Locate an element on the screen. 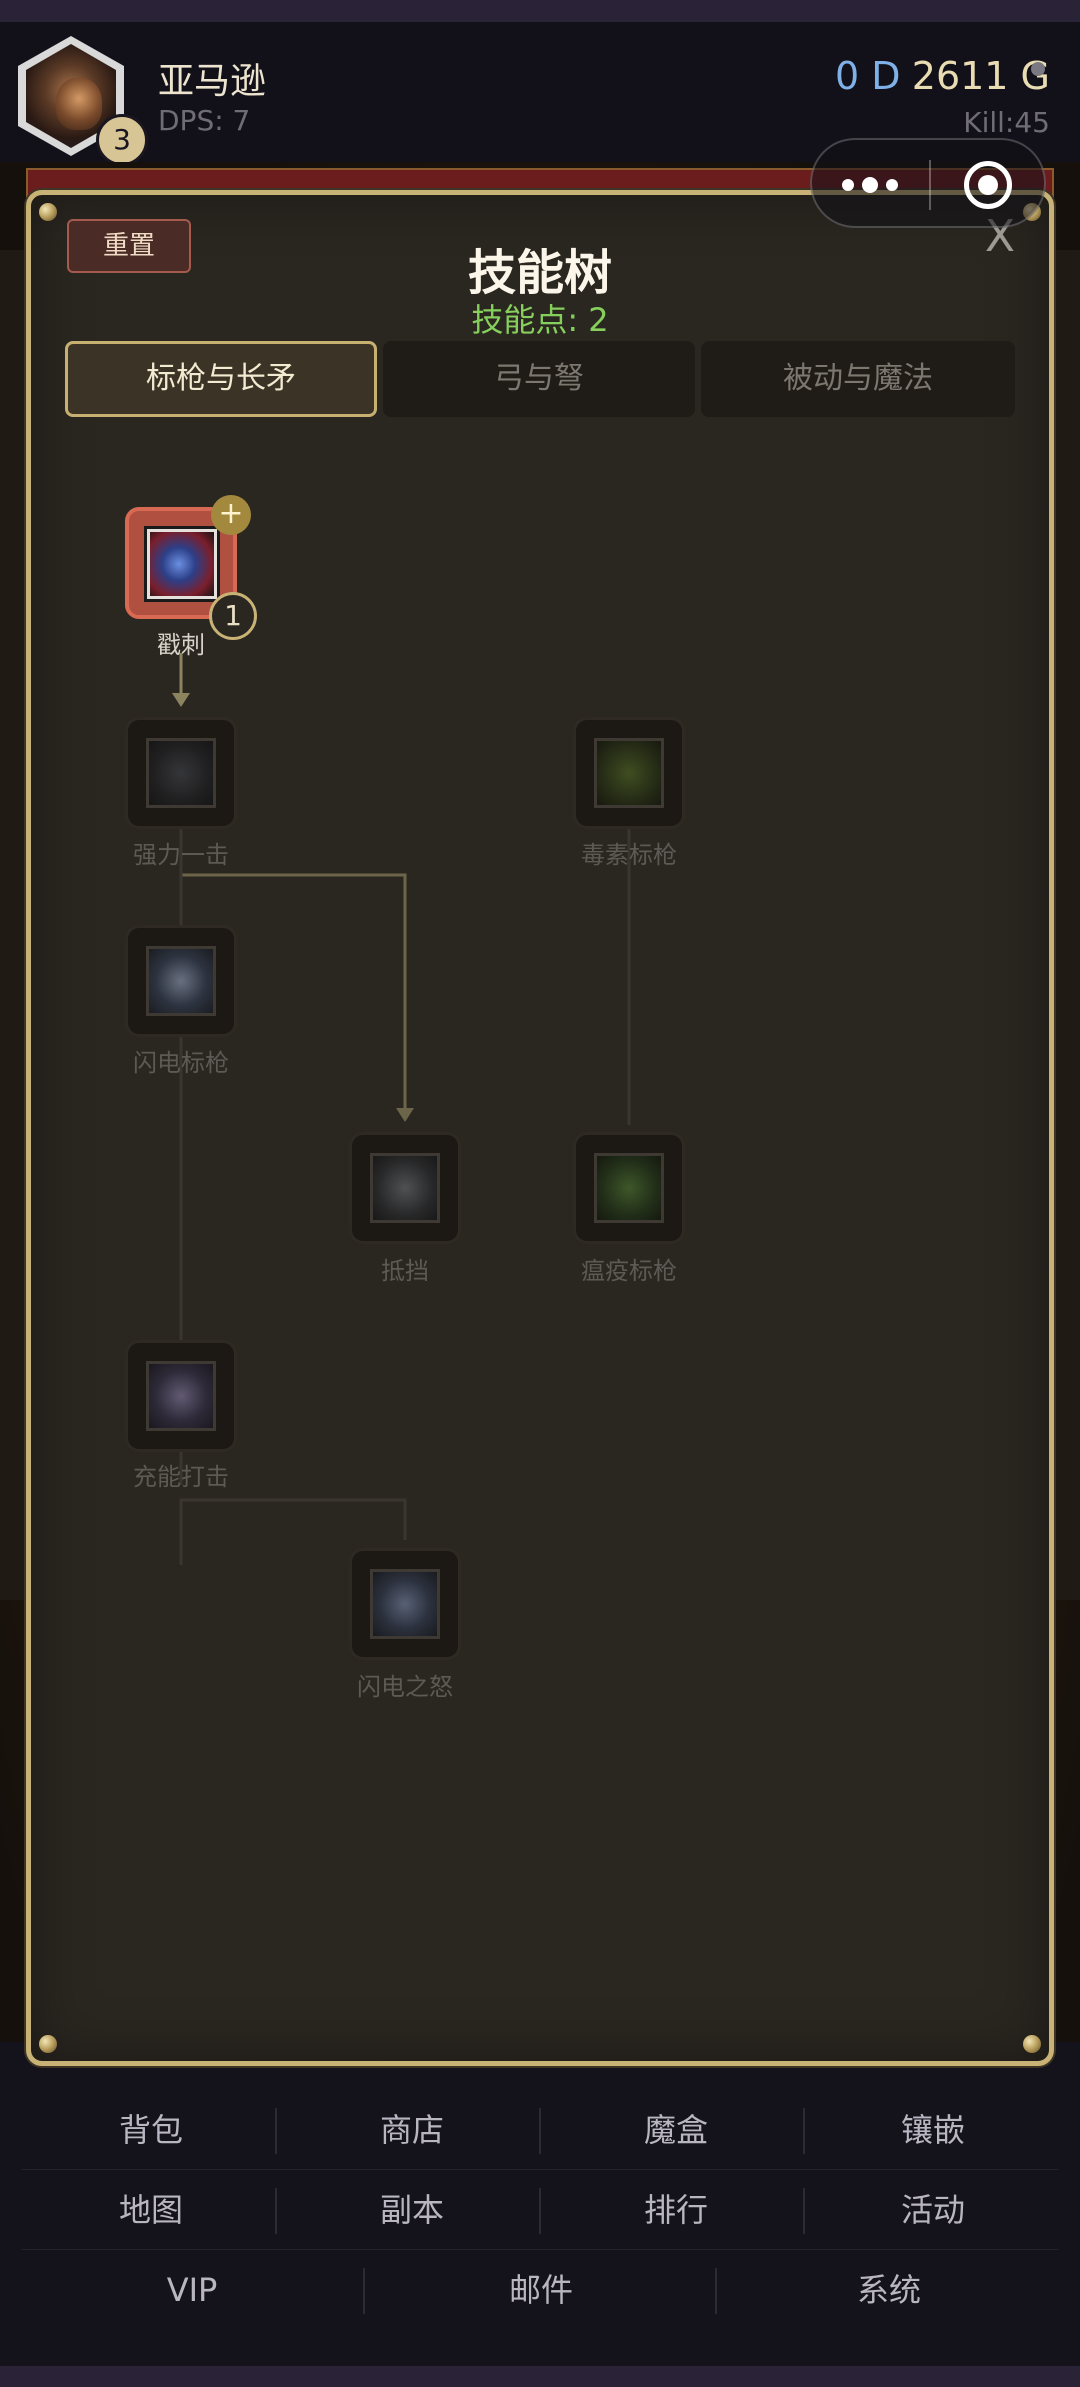 The width and height of the screenshot is (1080, 2387). menu-row: 背包 商店 魔盒 镶嵌 is located at coordinates (540, 2130).